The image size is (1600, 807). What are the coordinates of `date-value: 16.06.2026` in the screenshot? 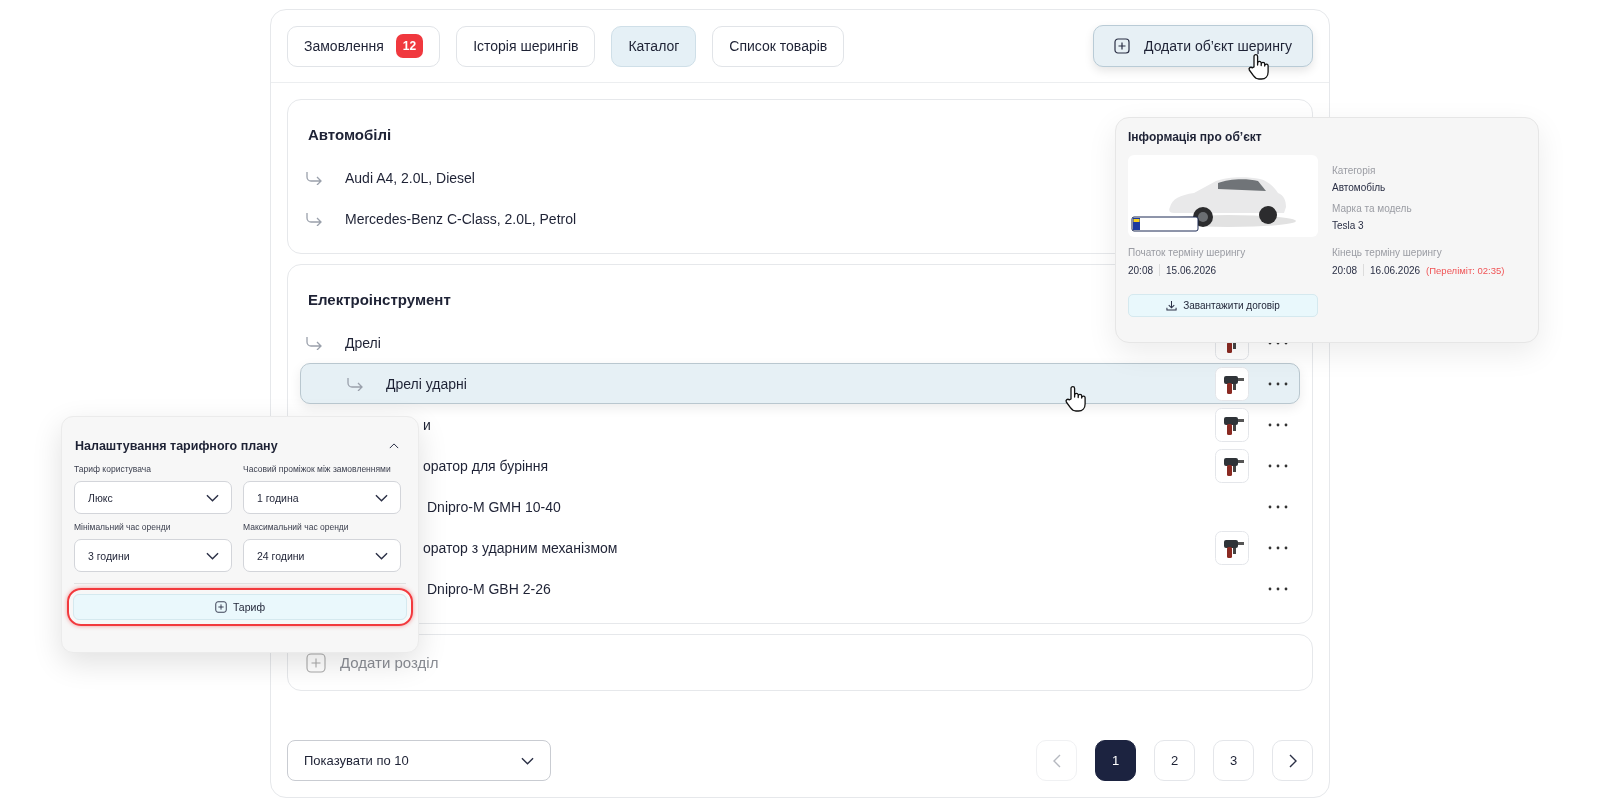 It's located at (1395, 270).